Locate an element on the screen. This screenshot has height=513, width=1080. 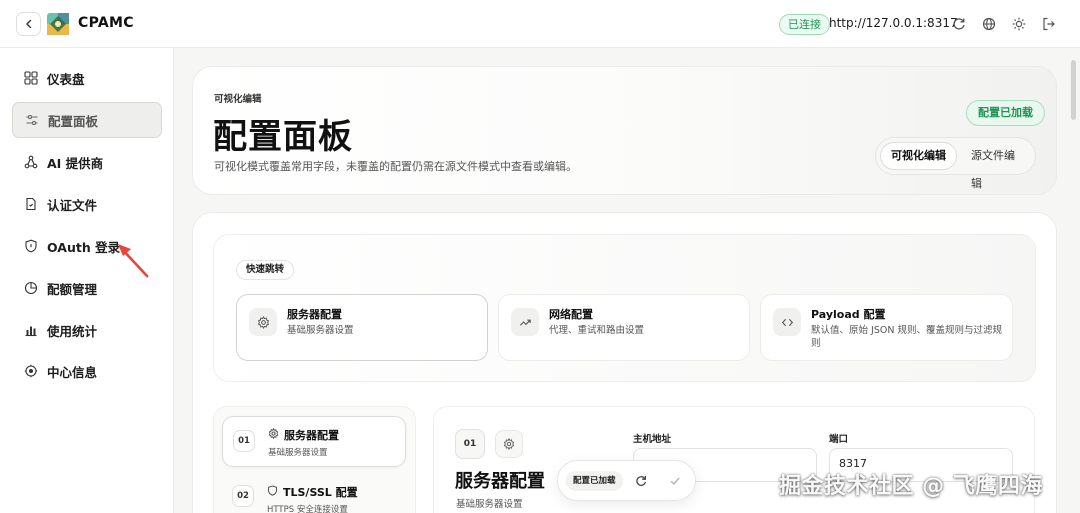
mode-switch: 可视化编辑 源文件编辑 is located at coordinates (955, 163).